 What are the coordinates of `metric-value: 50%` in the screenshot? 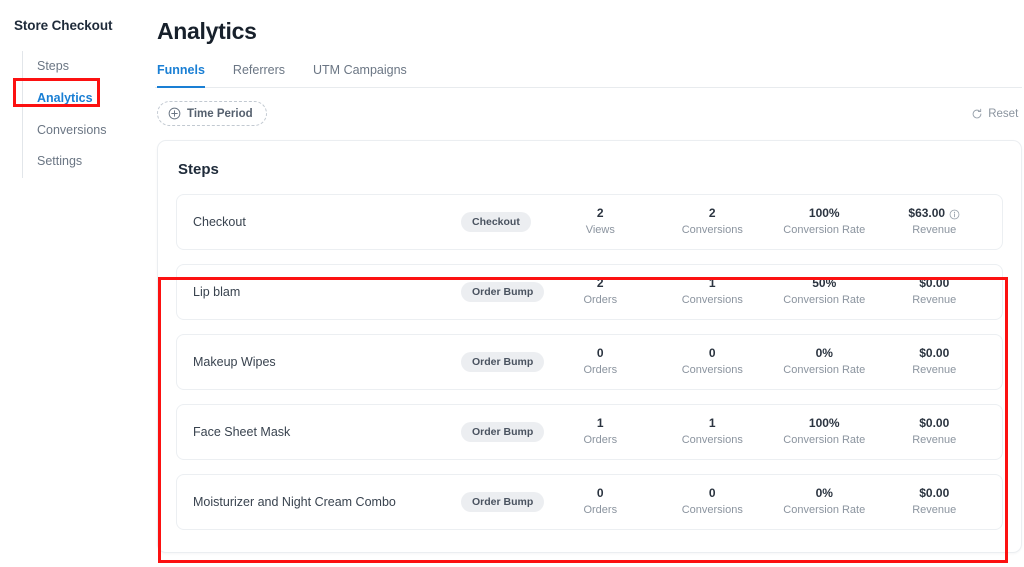 It's located at (824, 283).